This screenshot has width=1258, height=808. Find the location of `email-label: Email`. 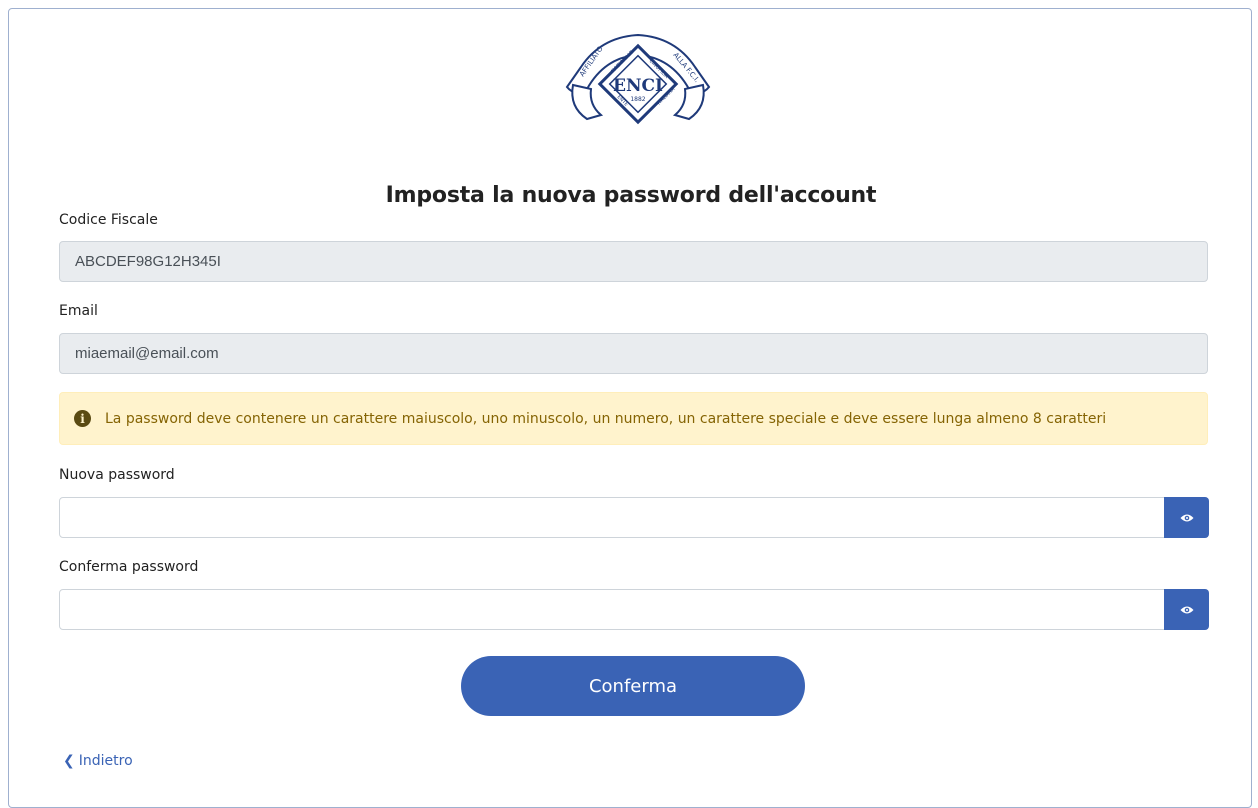

email-label: Email is located at coordinates (78, 311).